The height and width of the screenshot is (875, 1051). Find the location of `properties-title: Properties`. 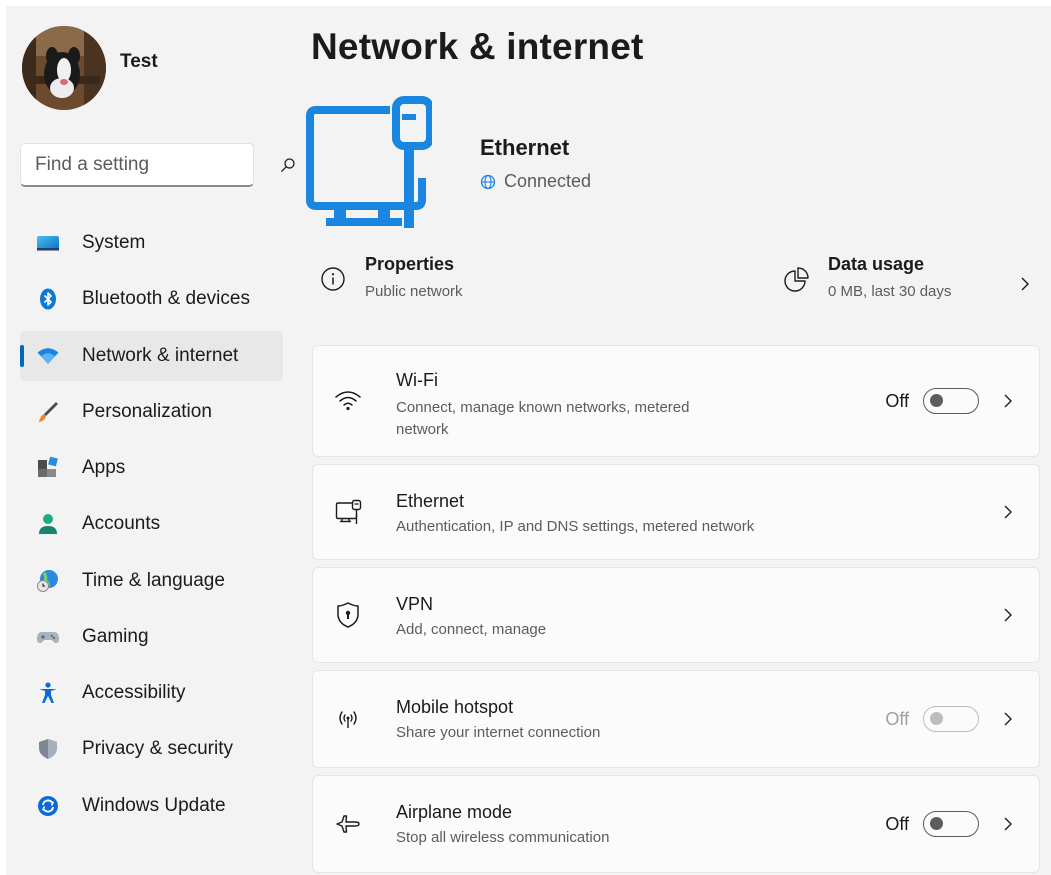

properties-title: Properties is located at coordinates (410, 264).